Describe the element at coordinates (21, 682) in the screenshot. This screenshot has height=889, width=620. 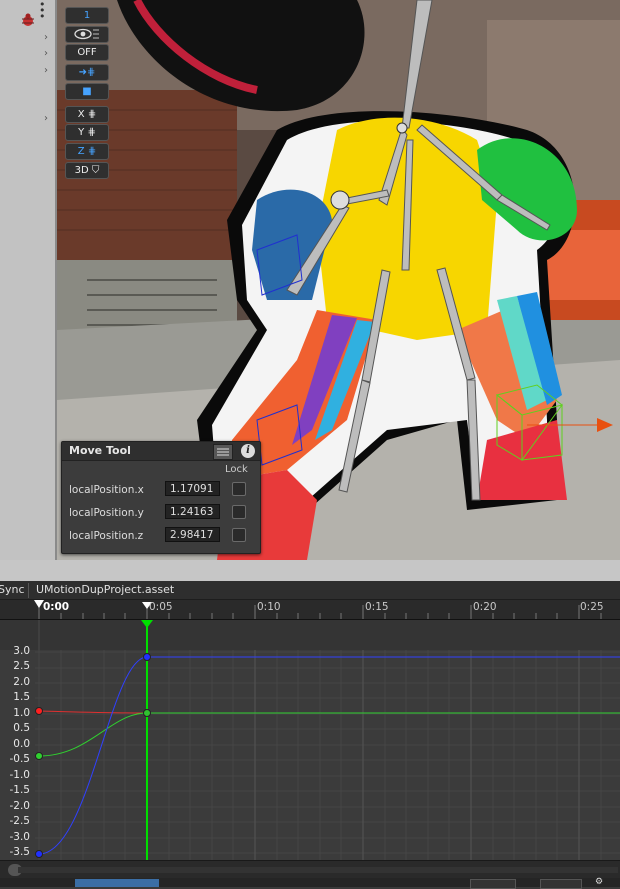
I see `y-axis-label: 2.0` at that location.